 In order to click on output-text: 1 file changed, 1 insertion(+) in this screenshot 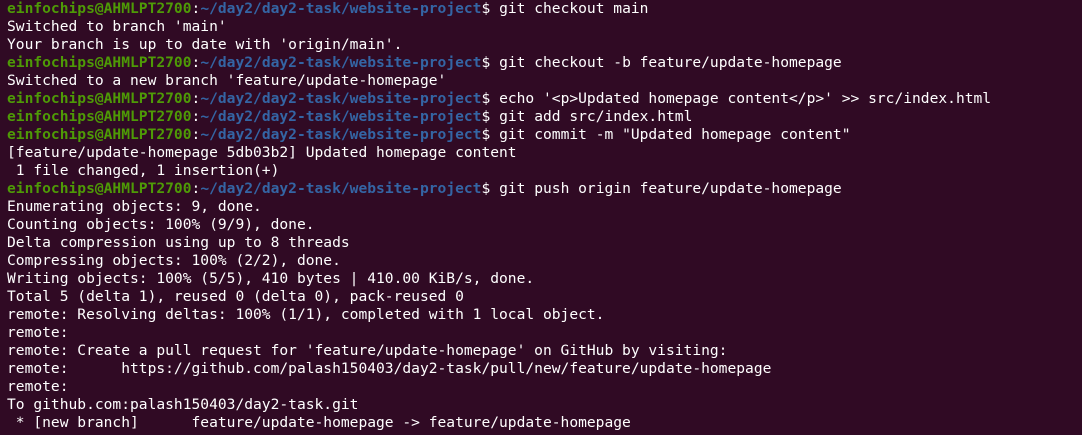, I will do `click(143, 170)`.